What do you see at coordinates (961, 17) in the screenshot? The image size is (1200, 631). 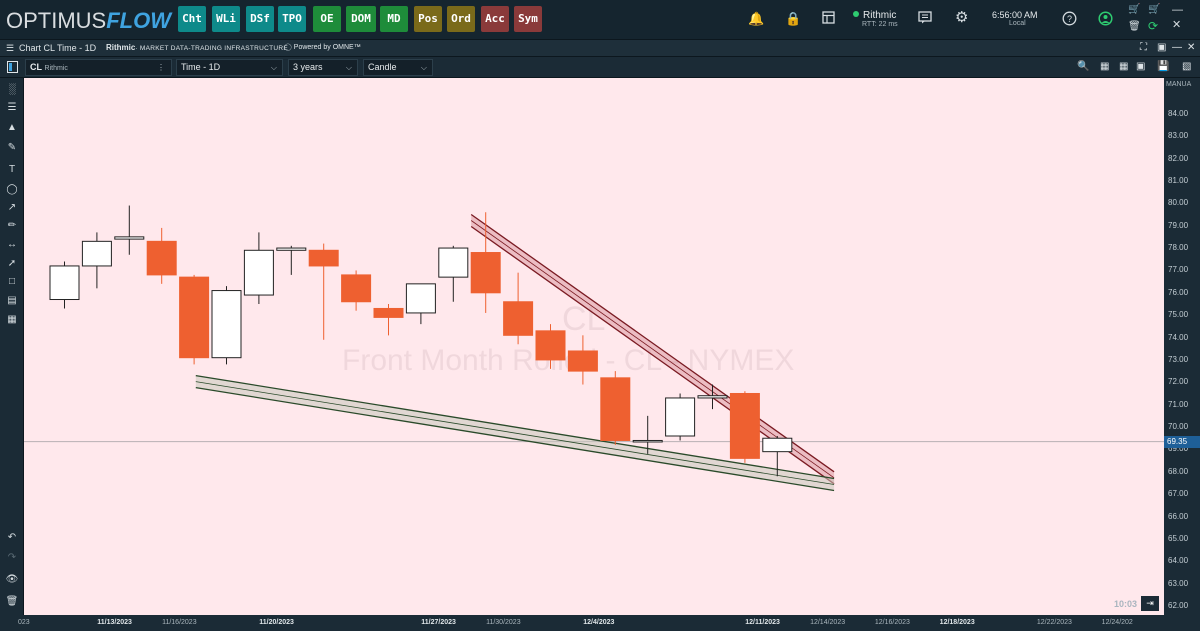 I see `gear-icon: ⚙` at bounding box center [961, 17].